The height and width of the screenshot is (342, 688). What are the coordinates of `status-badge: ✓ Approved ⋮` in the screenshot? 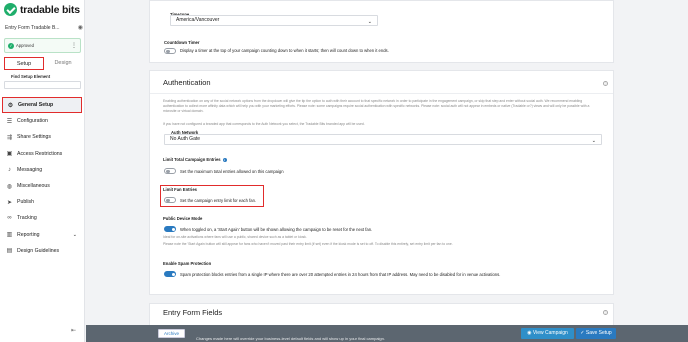 It's located at (42, 45).